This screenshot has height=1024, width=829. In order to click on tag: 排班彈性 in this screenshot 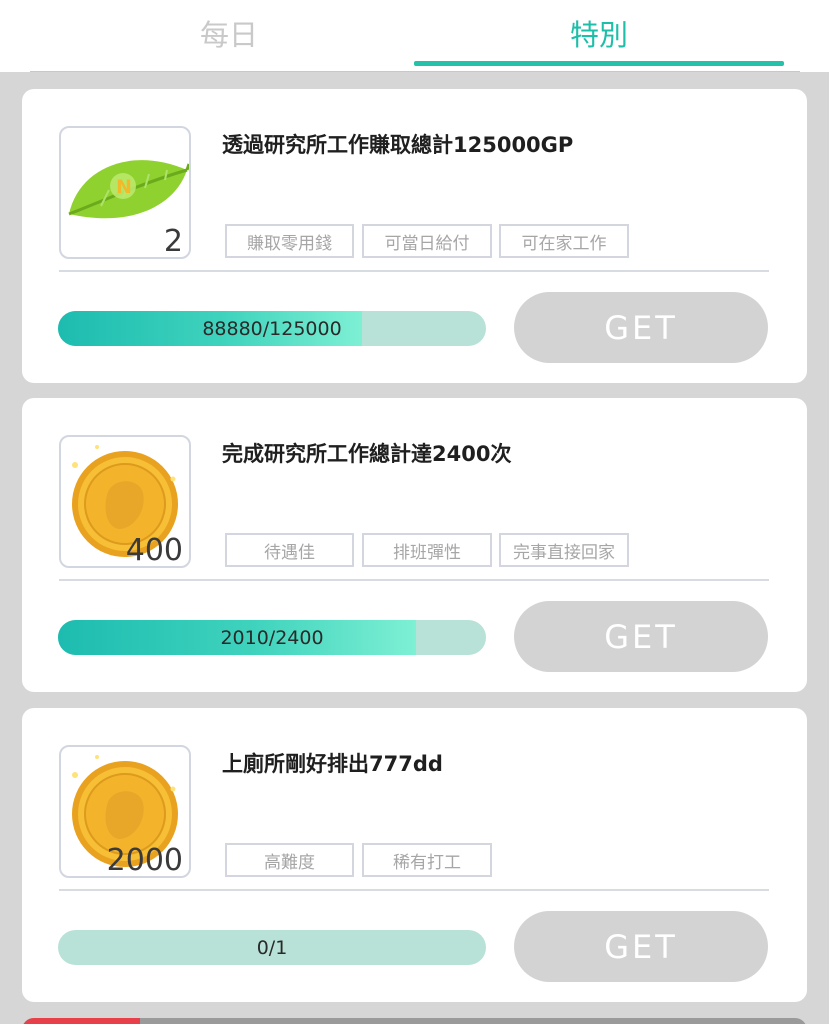, I will do `click(427, 550)`.